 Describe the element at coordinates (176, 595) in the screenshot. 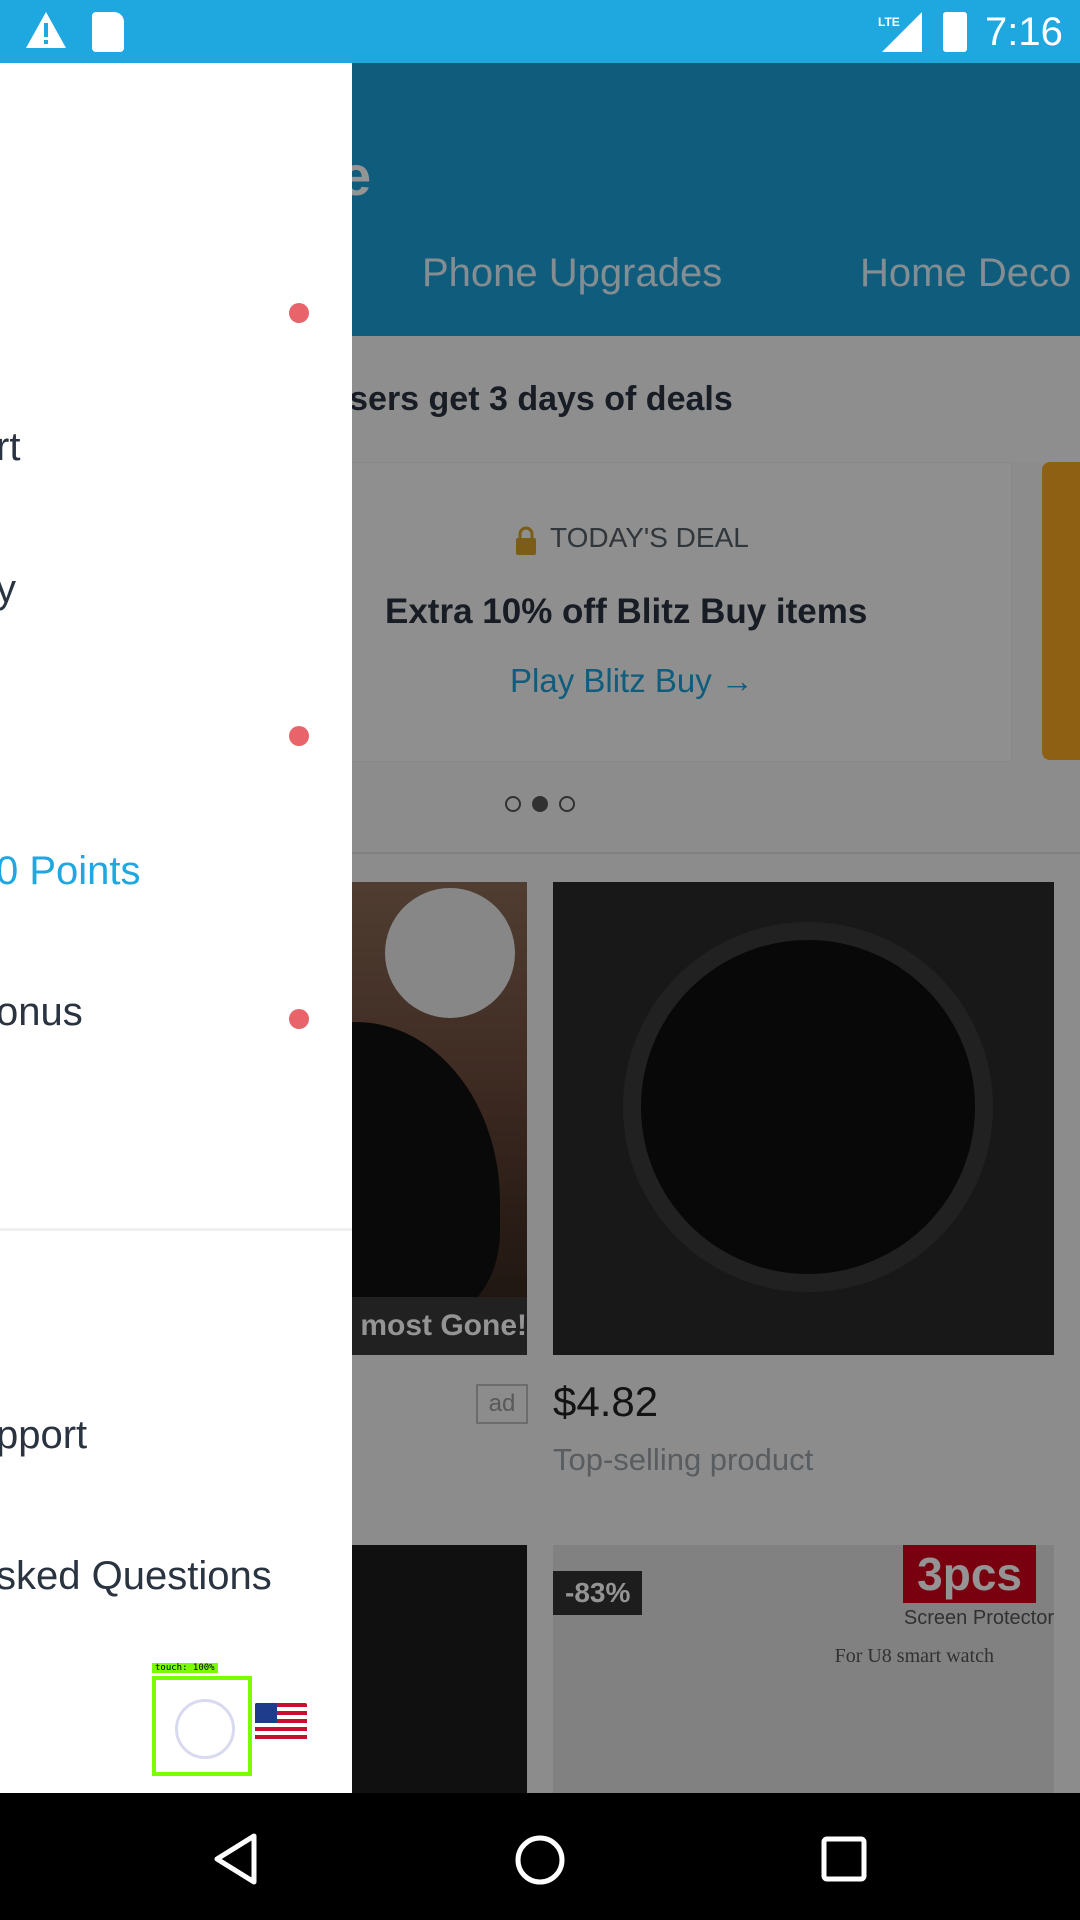

I see `drawer-item-3: y` at that location.